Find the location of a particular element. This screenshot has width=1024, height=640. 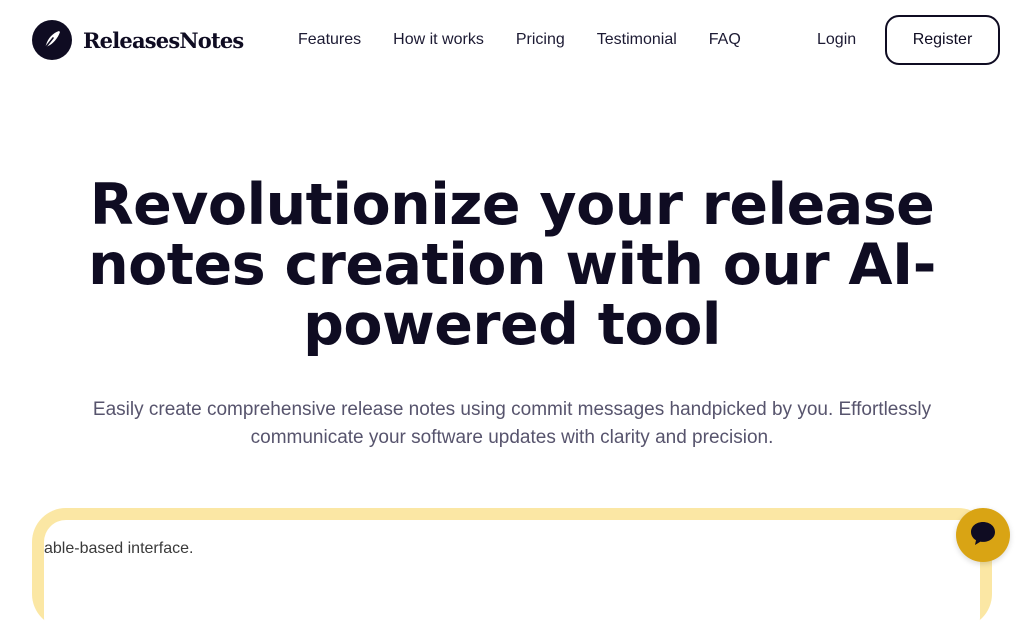

feather-icon is located at coordinates (52, 40).